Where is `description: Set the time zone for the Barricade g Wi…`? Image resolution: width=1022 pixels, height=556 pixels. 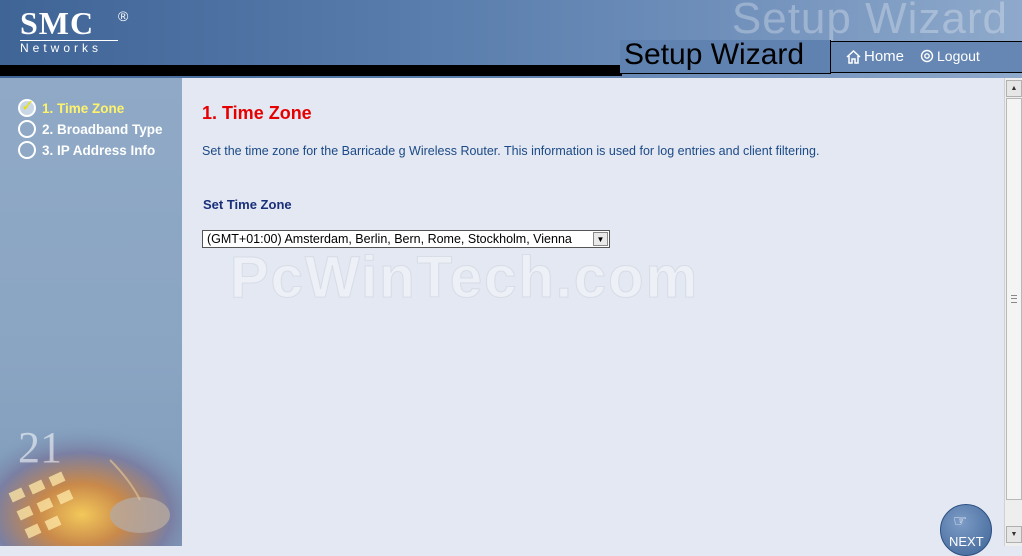
description: Set the time zone for the Barricade g Wi… is located at coordinates (511, 151).